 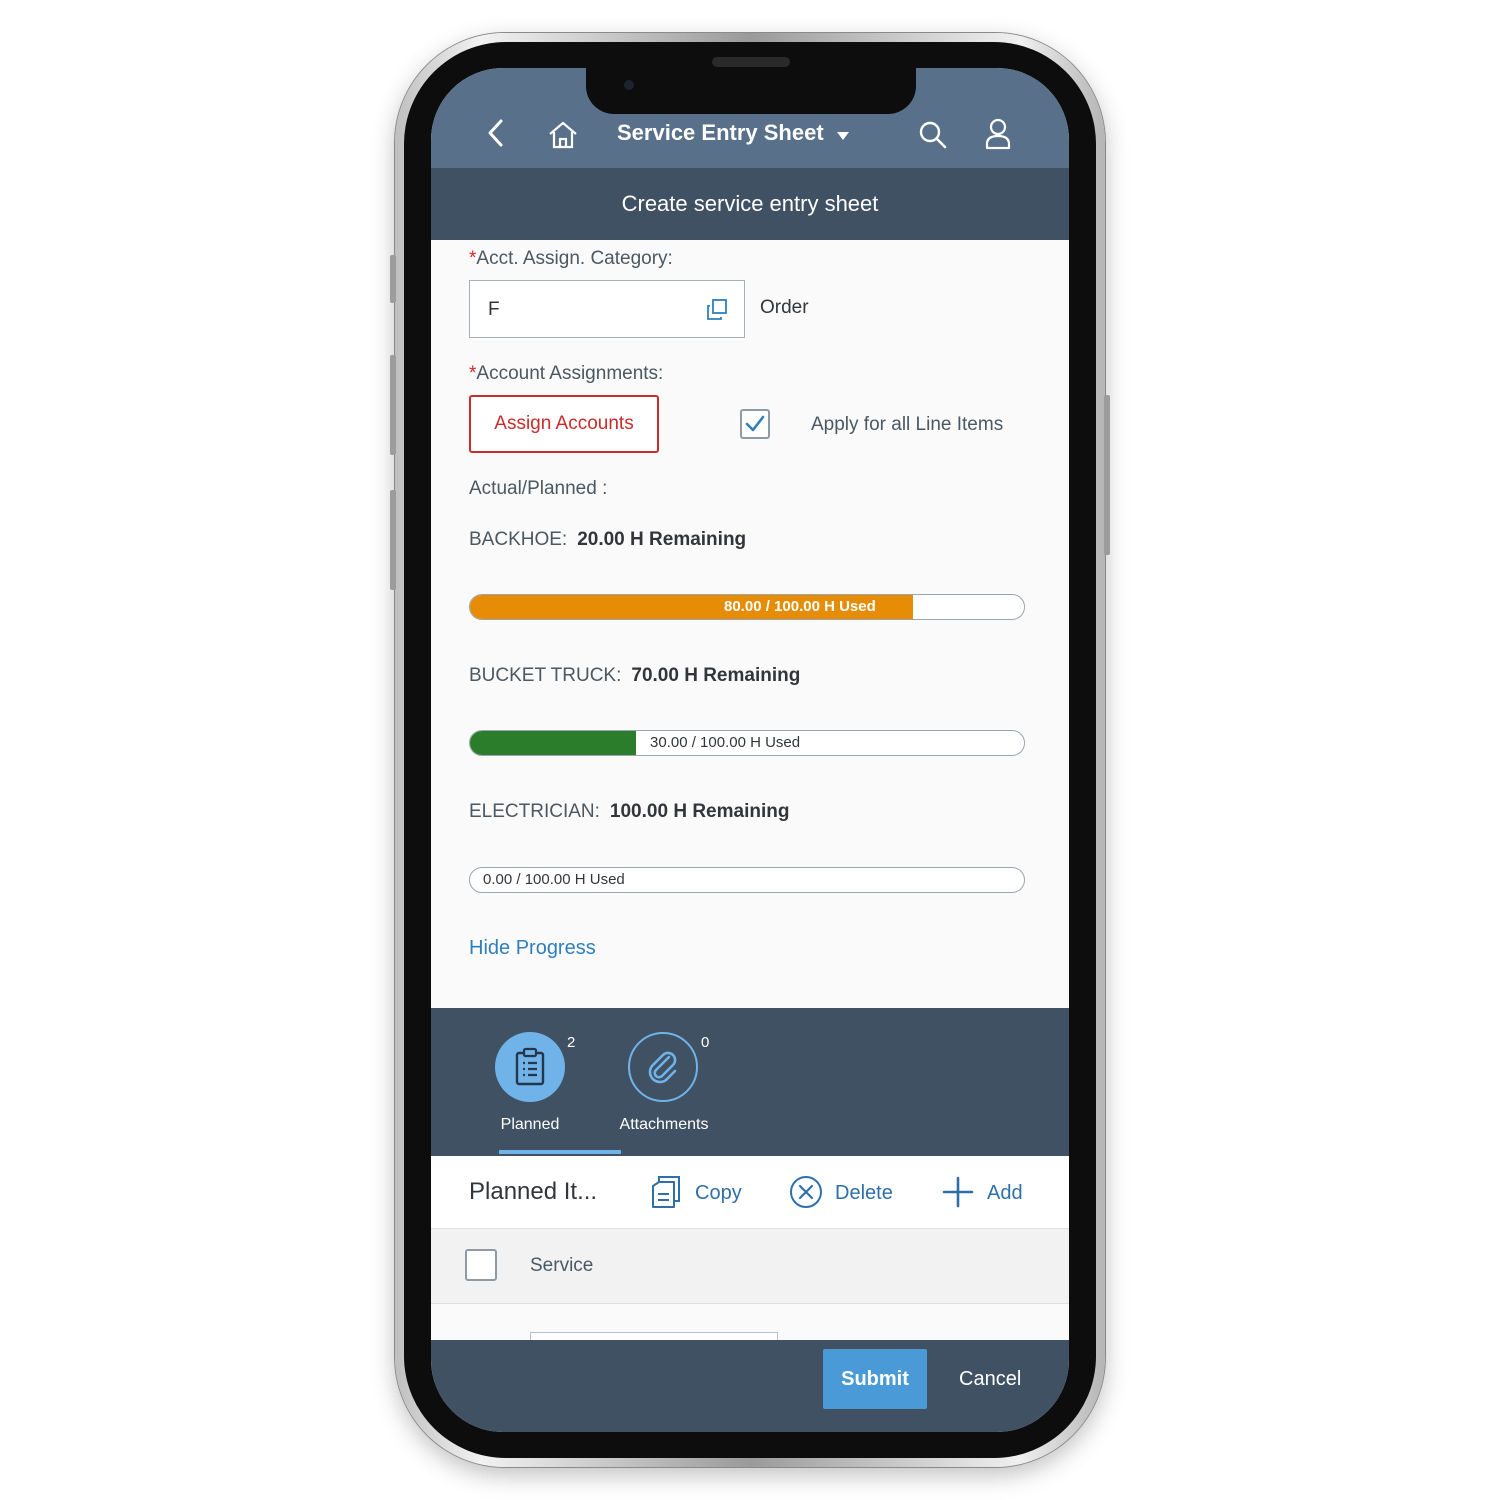 What do you see at coordinates (718, 1193) in the screenshot?
I see `copy-label: Copy` at bounding box center [718, 1193].